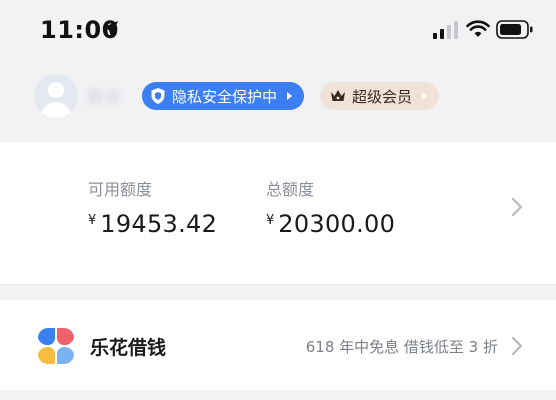  Describe the element at coordinates (128, 348) in the screenshot. I see `loan-title: 乐花借钱` at that location.